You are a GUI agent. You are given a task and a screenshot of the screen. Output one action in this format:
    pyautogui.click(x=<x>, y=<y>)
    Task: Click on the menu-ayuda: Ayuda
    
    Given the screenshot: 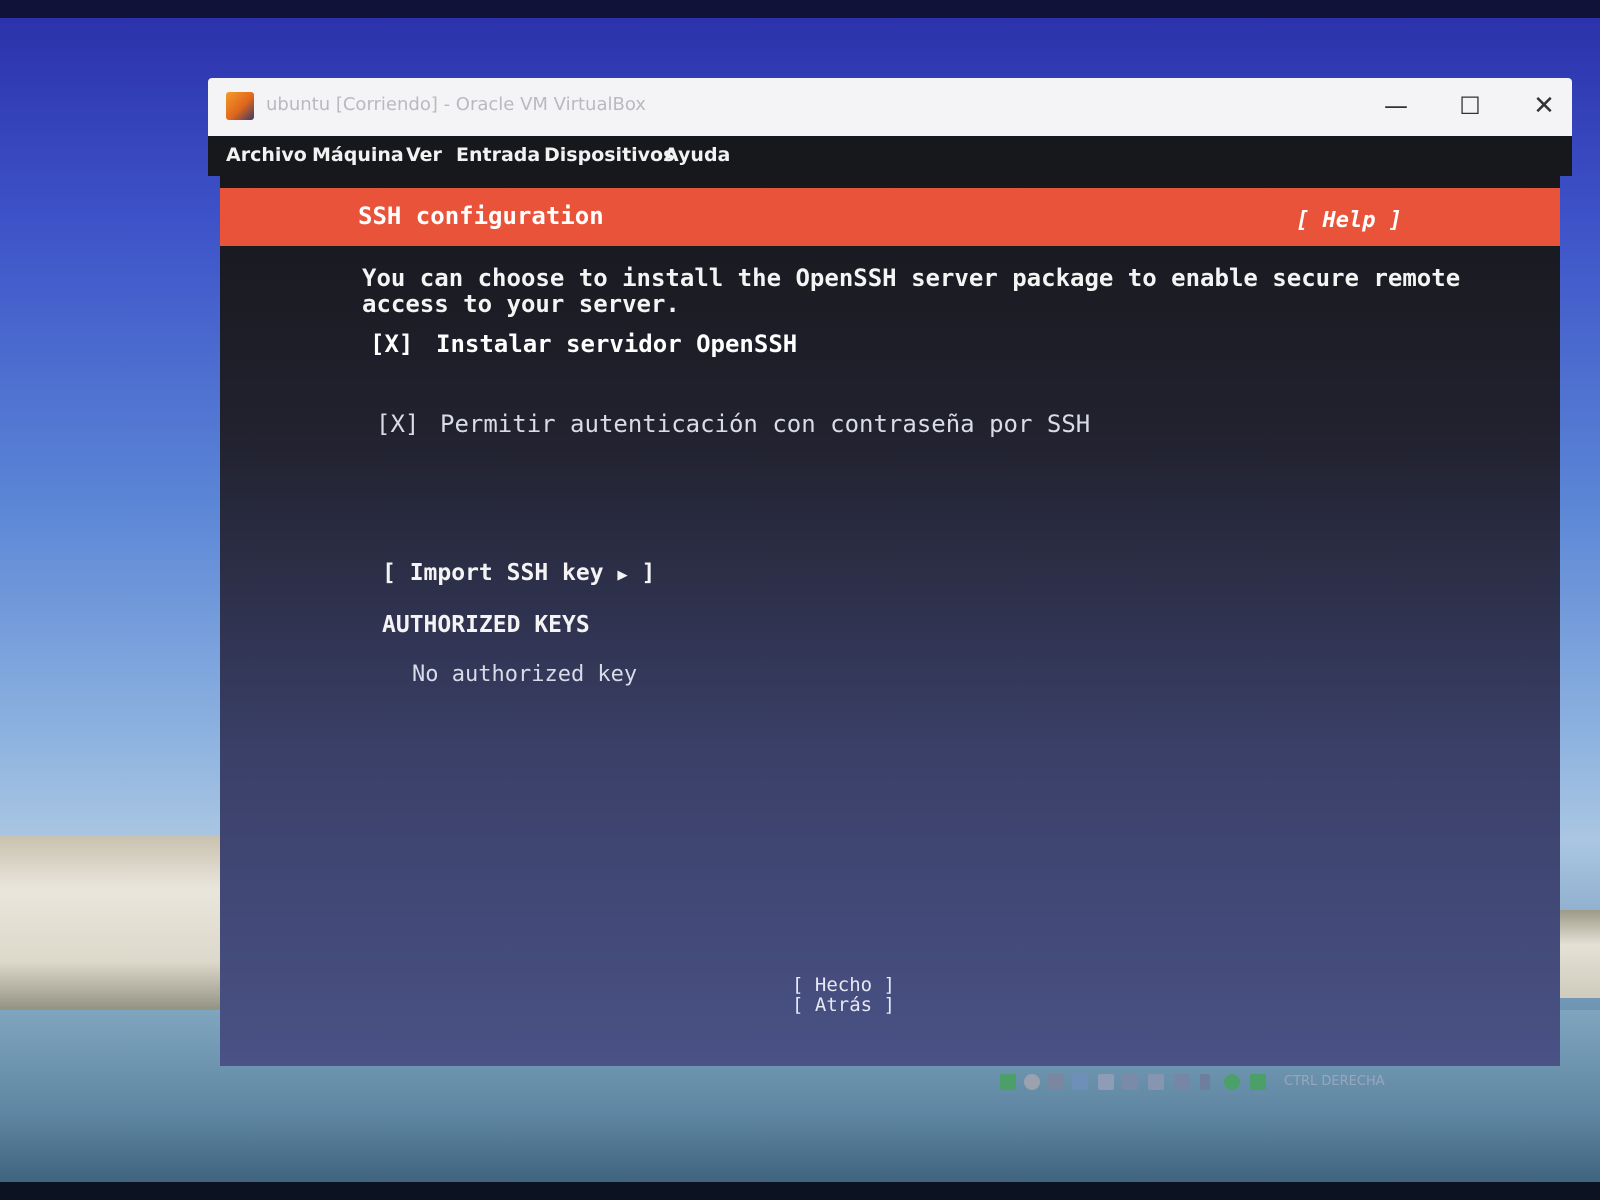 What is the action you would take?
    pyautogui.click(x=697, y=155)
    